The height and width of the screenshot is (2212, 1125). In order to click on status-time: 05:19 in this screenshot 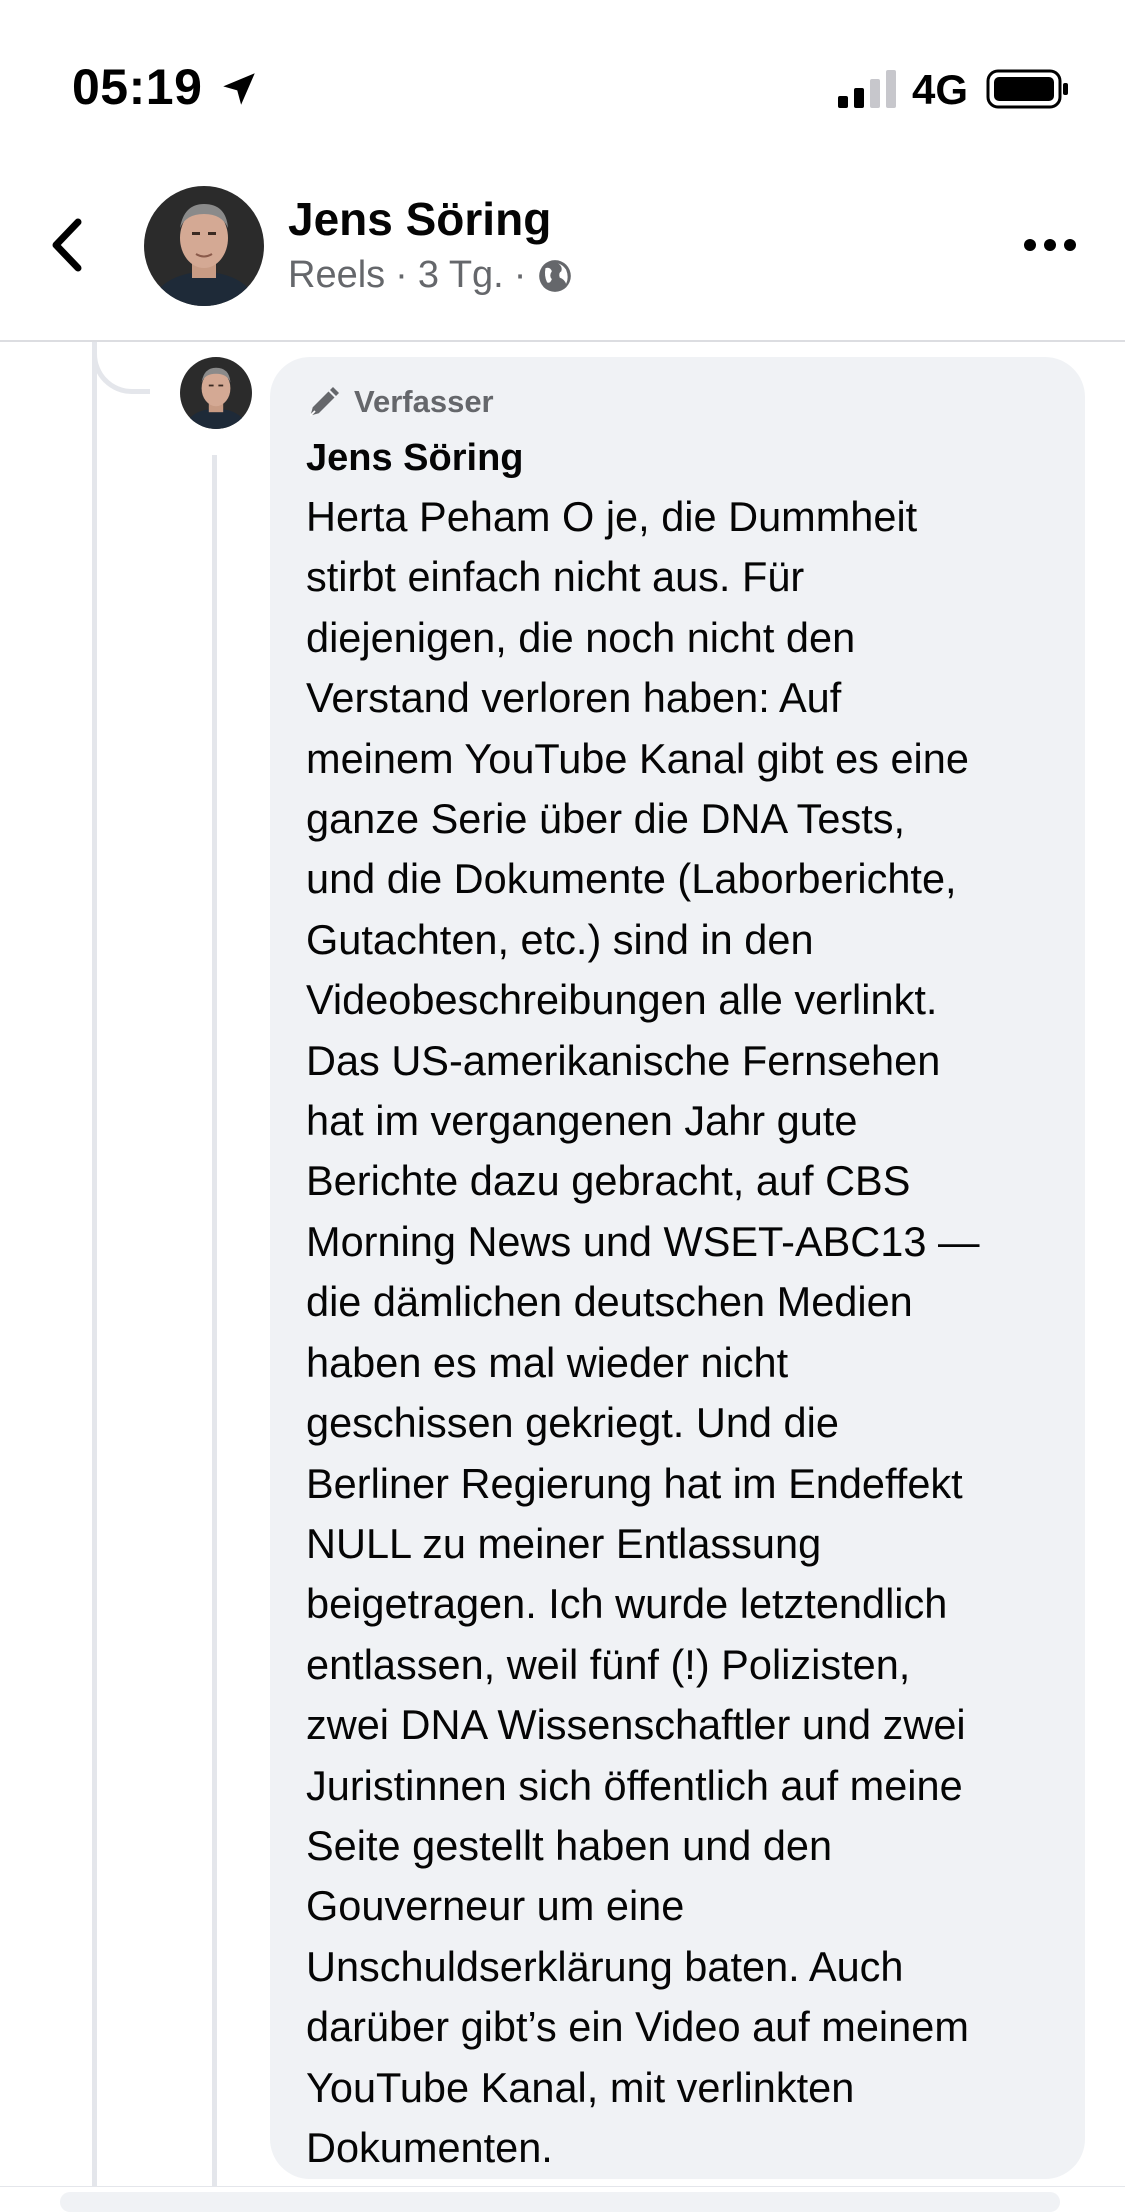, I will do `click(137, 87)`.